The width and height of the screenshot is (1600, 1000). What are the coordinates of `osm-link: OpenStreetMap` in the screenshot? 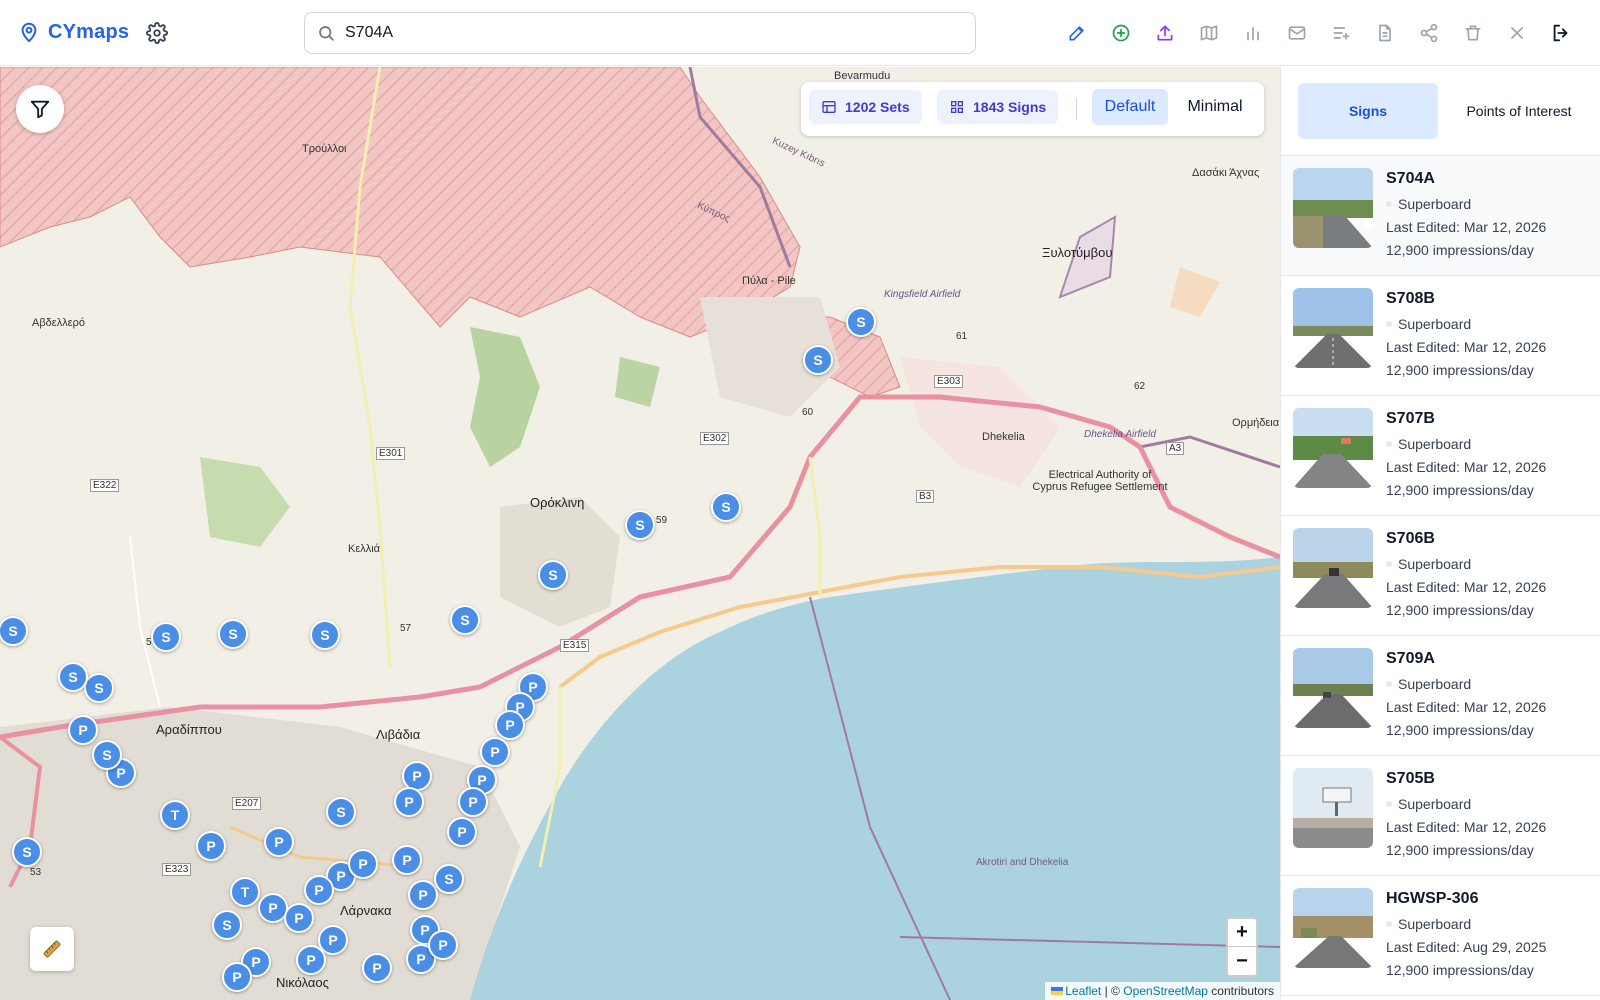 It's located at (1165, 991).